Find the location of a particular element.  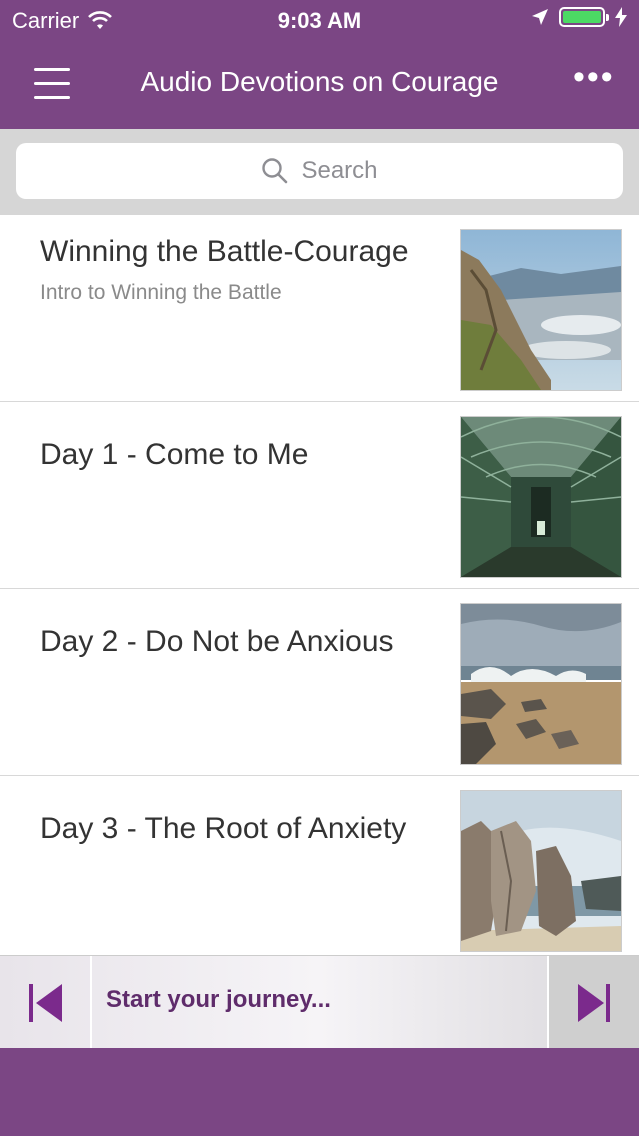

charging-bolt-icon is located at coordinates (621, 17).